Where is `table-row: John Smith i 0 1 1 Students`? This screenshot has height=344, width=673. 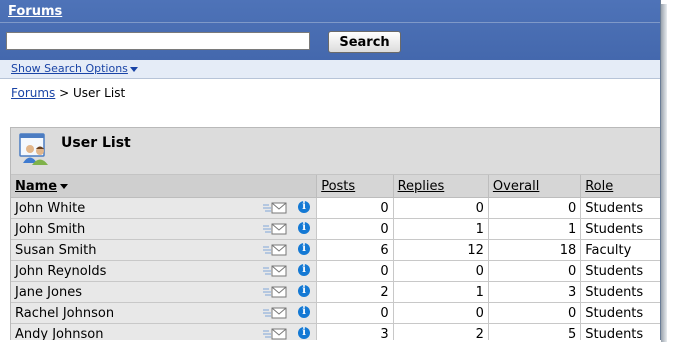
table-row: John Smith i 0 1 1 Students is located at coordinates (335, 229).